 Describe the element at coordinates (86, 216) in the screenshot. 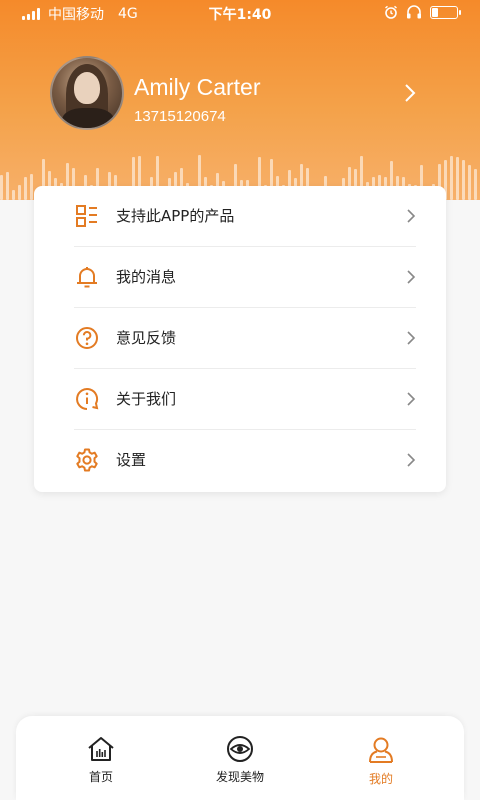

I see `grid-list-icon` at that location.